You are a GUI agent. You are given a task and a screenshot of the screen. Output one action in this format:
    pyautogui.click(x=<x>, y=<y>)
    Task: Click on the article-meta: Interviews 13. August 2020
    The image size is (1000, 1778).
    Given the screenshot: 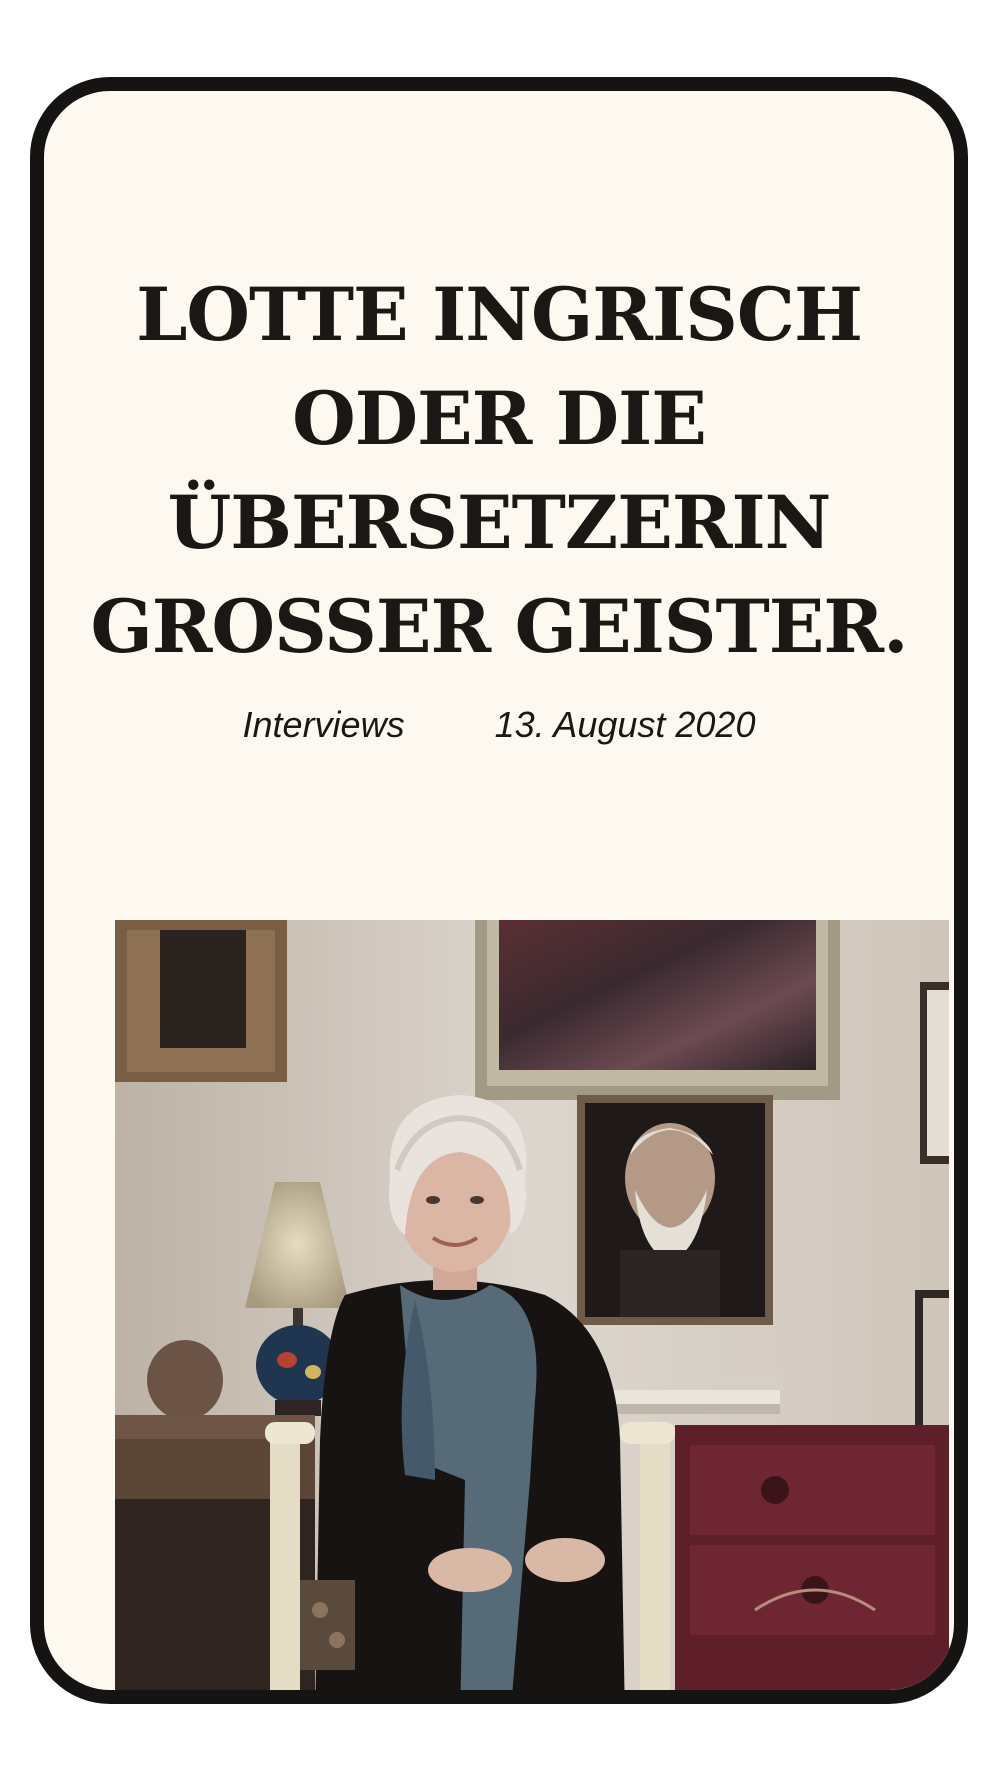 What is the action you would take?
    pyautogui.click(x=499, y=725)
    